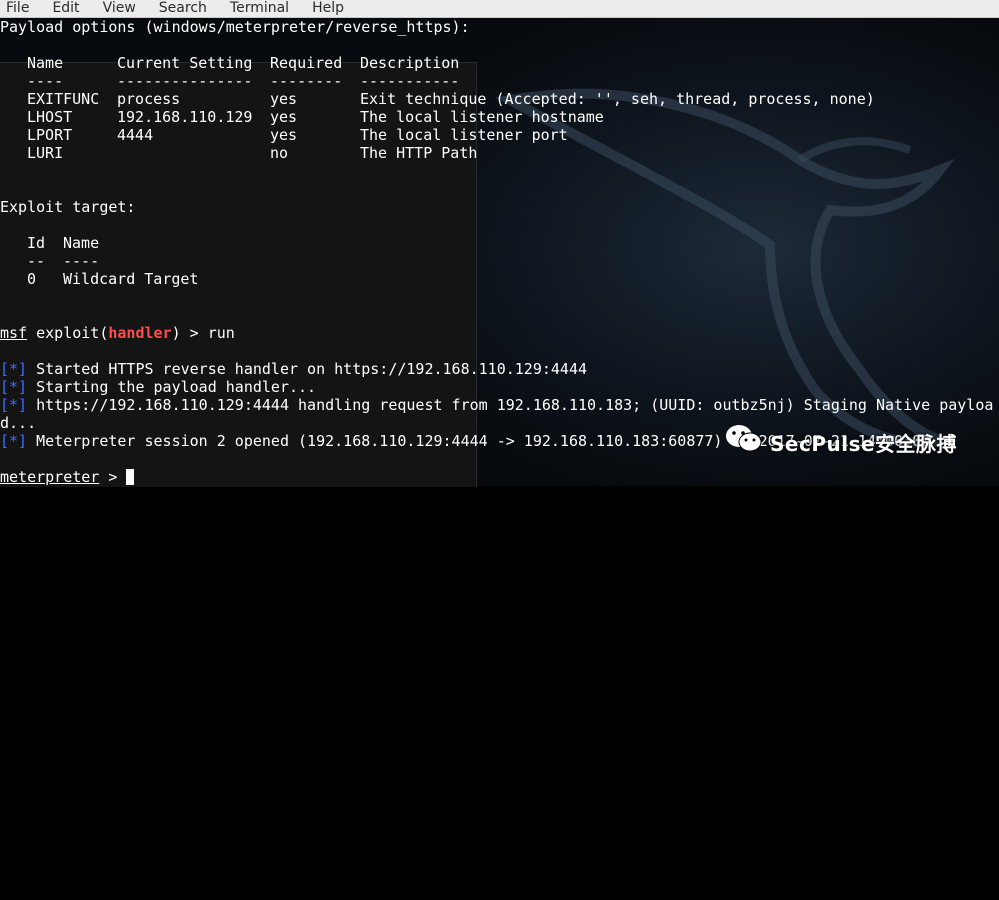 The height and width of the screenshot is (900, 999). Describe the element at coordinates (45, 81) in the screenshot. I see `col-name-underline: ----` at that location.